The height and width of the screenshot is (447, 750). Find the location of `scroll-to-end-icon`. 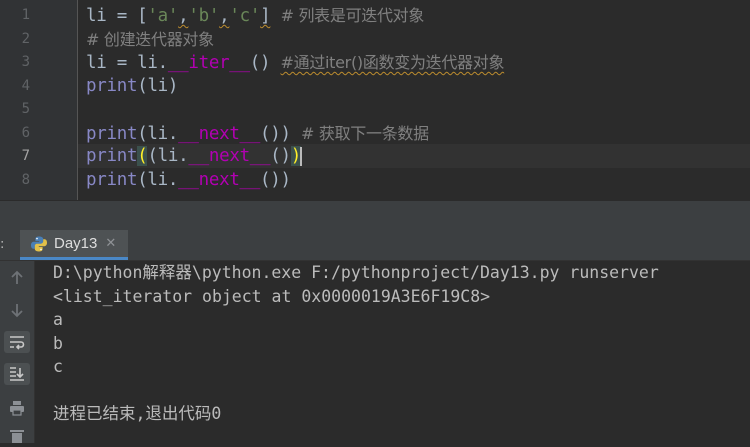

scroll-to-end-icon is located at coordinates (17, 374).